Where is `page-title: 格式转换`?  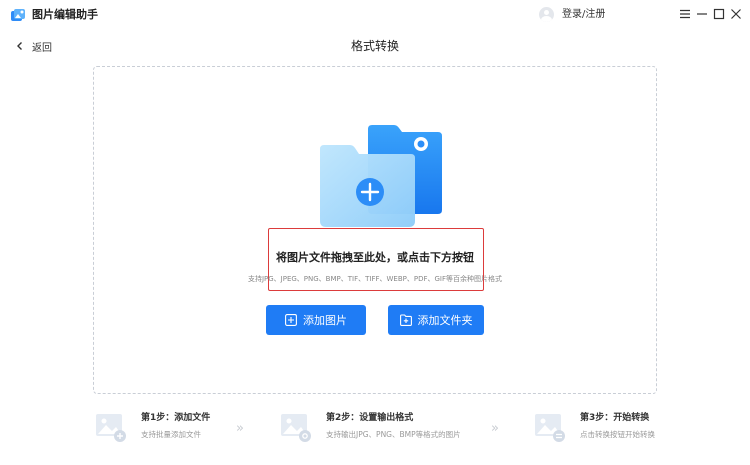
page-title: 格式转换 is located at coordinates (374, 46).